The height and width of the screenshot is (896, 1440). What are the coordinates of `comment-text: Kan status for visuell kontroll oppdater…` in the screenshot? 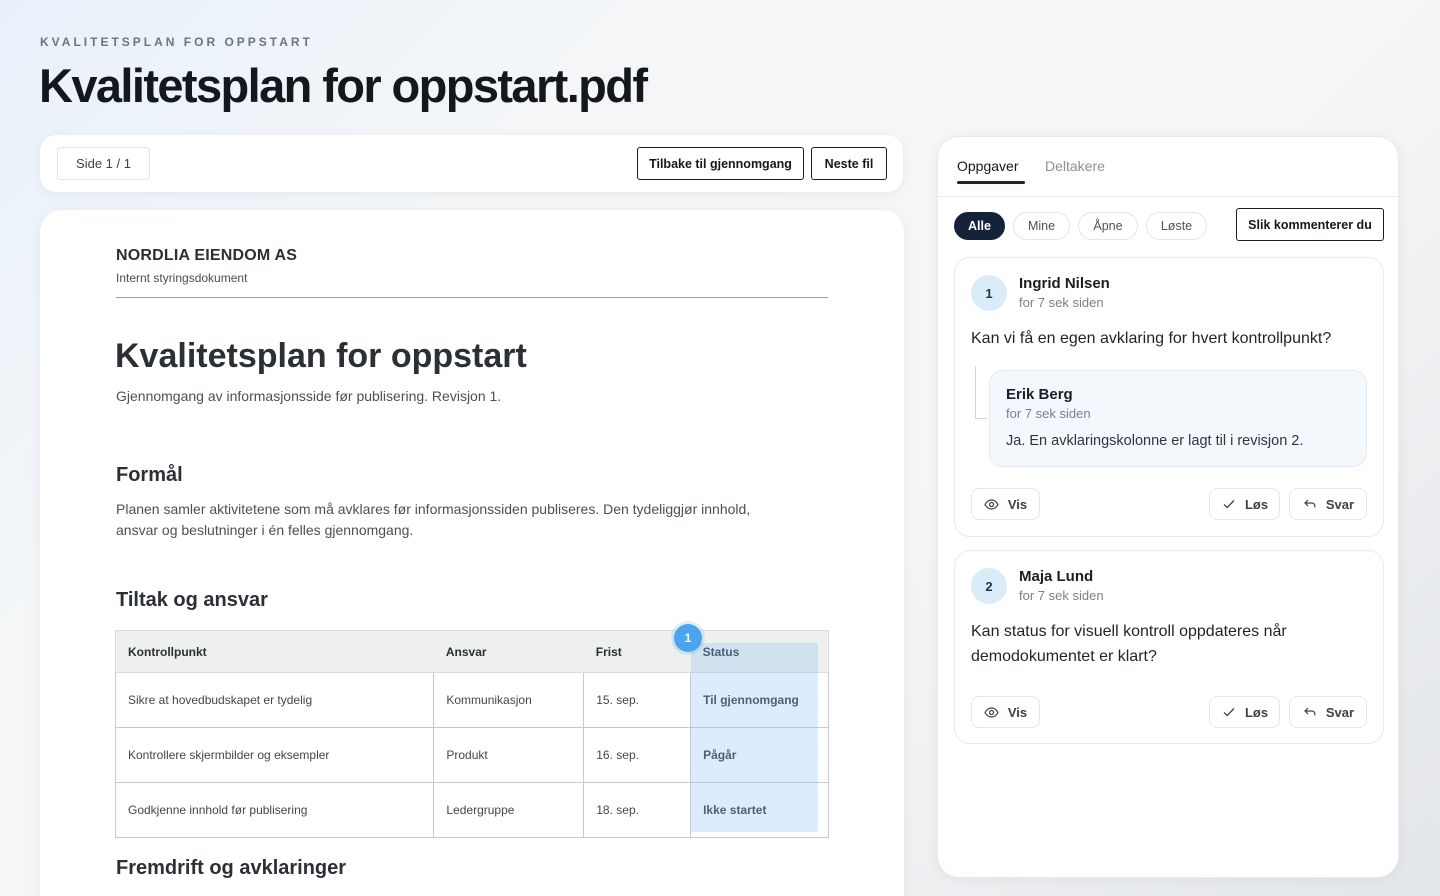 It's located at (1129, 644).